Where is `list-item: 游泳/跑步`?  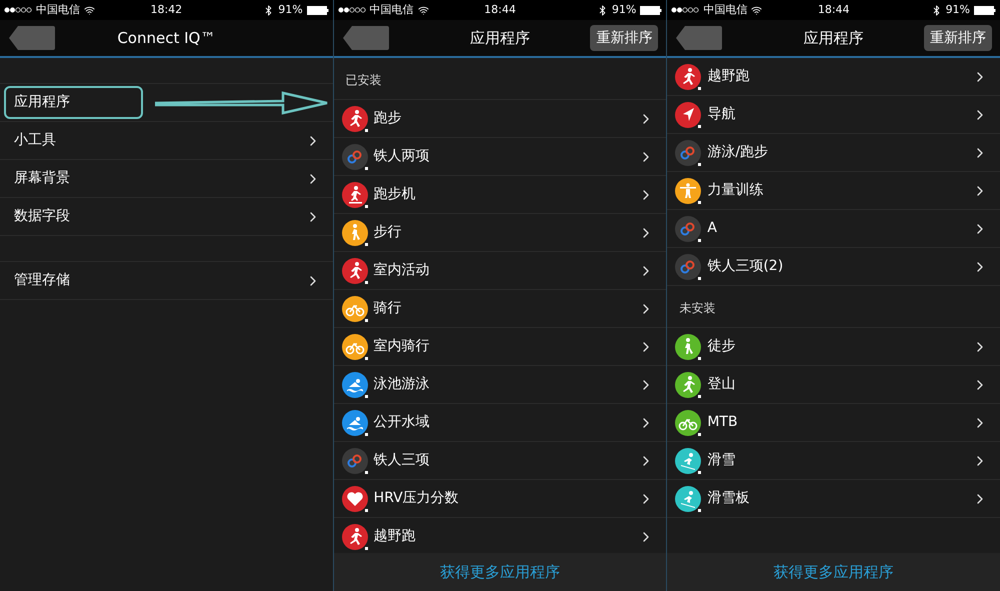
list-item: 游泳/跑步 is located at coordinates (737, 152).